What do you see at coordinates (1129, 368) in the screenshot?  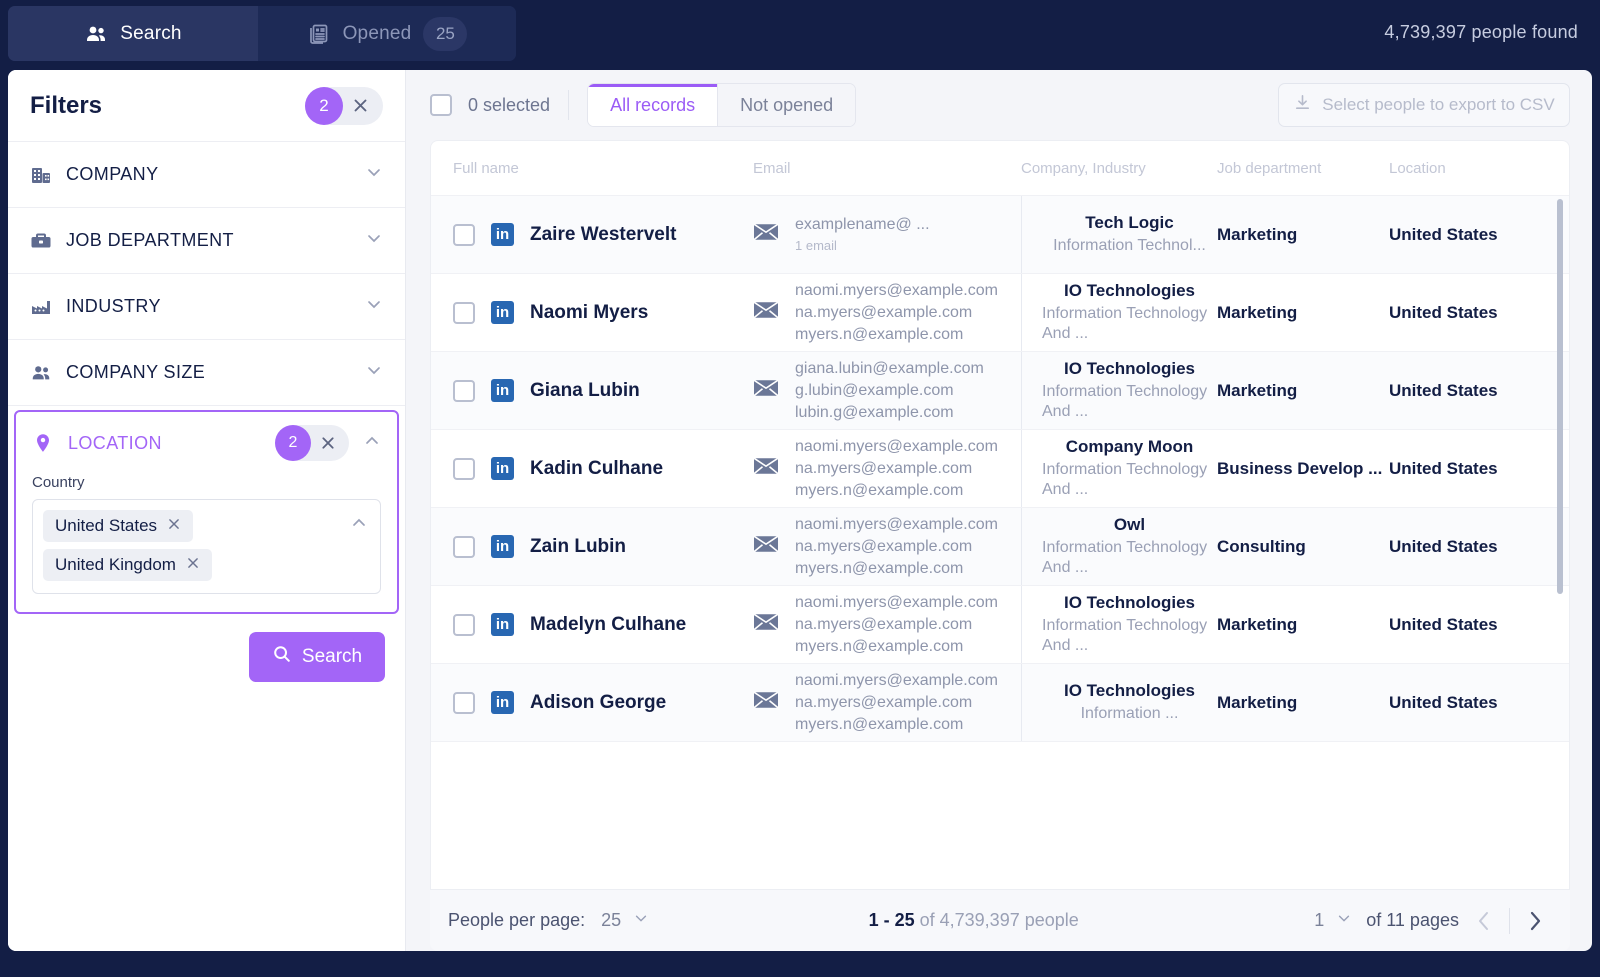 I see `company-name: IO Technologies` at bounding box center [1129, 368].